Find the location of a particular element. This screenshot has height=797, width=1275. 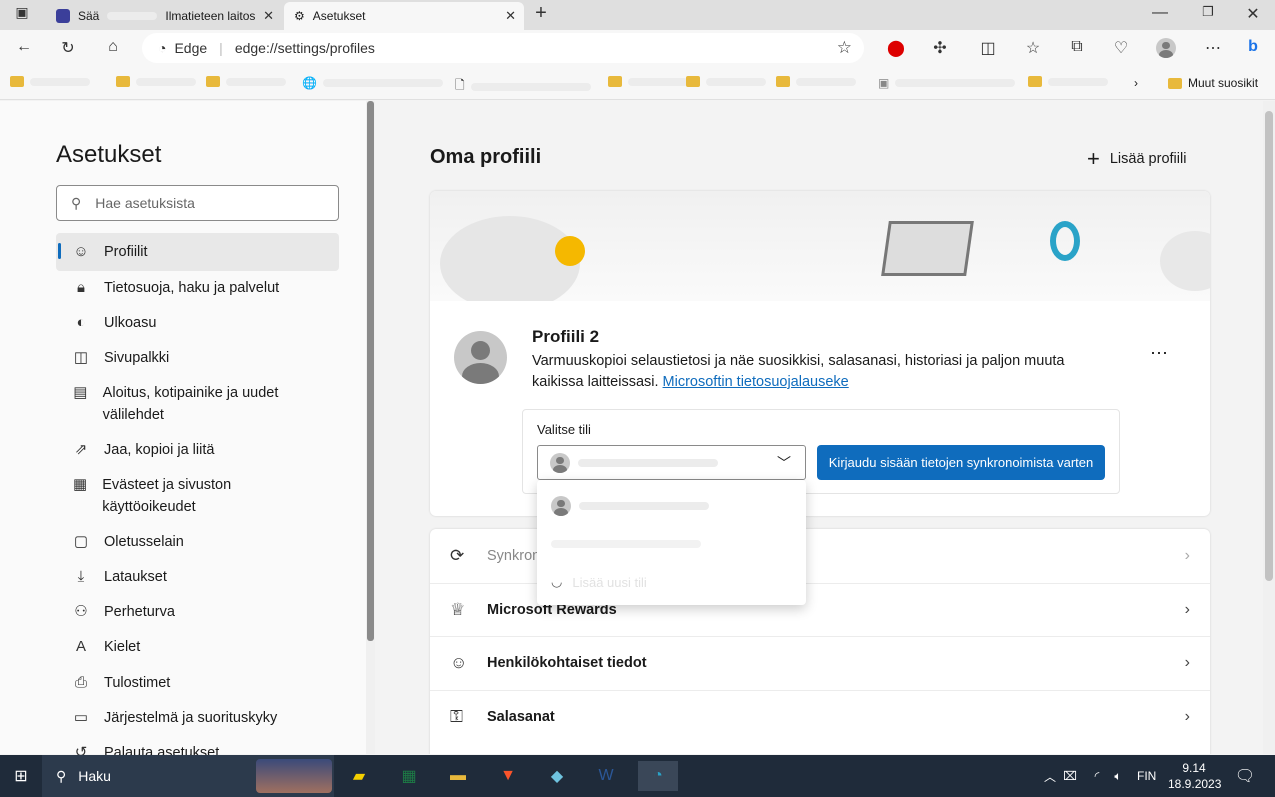

sidebar-item-downloads: ⤓ Lataukset is located at coordinates (197, 577).